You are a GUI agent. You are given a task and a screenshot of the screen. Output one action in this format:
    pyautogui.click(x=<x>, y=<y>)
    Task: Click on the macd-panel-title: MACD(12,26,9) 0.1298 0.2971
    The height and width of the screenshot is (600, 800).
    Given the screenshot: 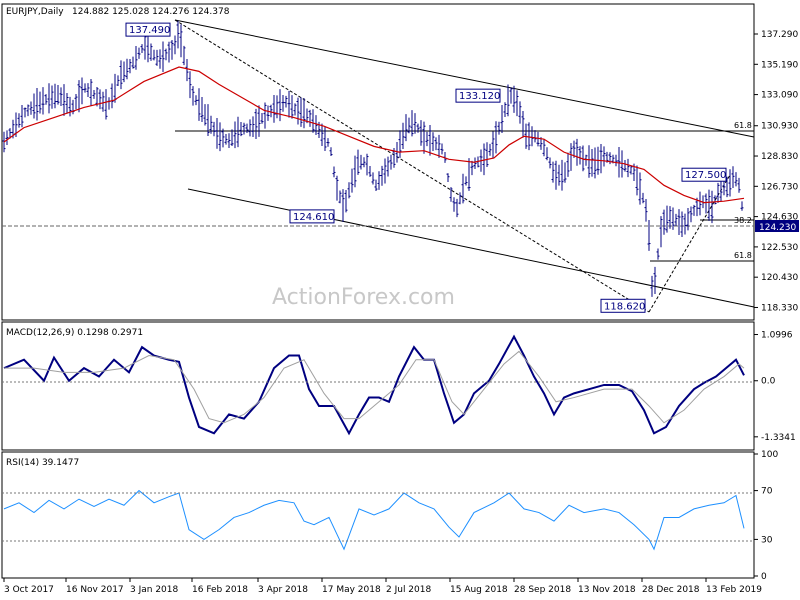 What is the action you would take?
    pyautogui.click(x=74, y=333)
    